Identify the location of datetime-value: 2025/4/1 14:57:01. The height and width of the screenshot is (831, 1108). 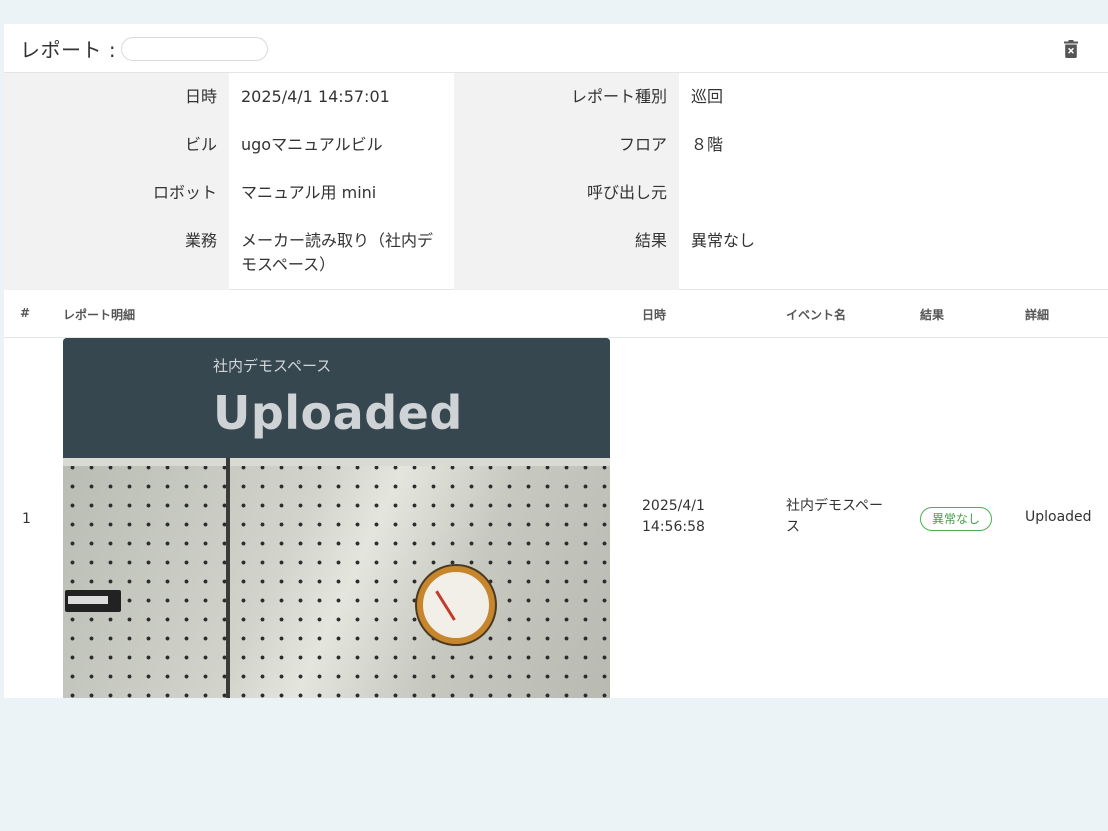
(315, 96).